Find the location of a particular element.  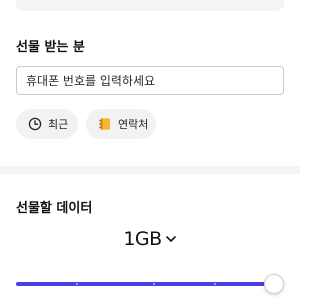

gift-data-section-title: 선물할 데이터 is located at coordinates (54, 208).